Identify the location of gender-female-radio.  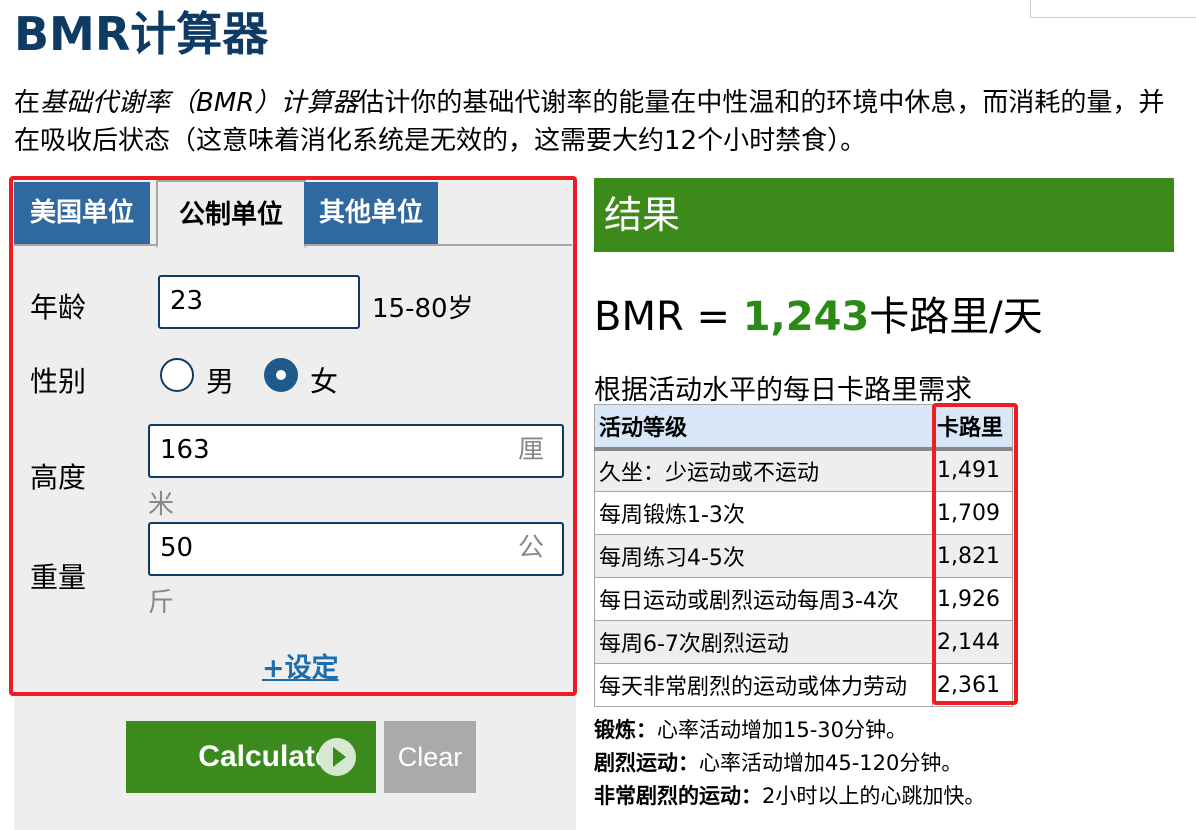
(281, 375).